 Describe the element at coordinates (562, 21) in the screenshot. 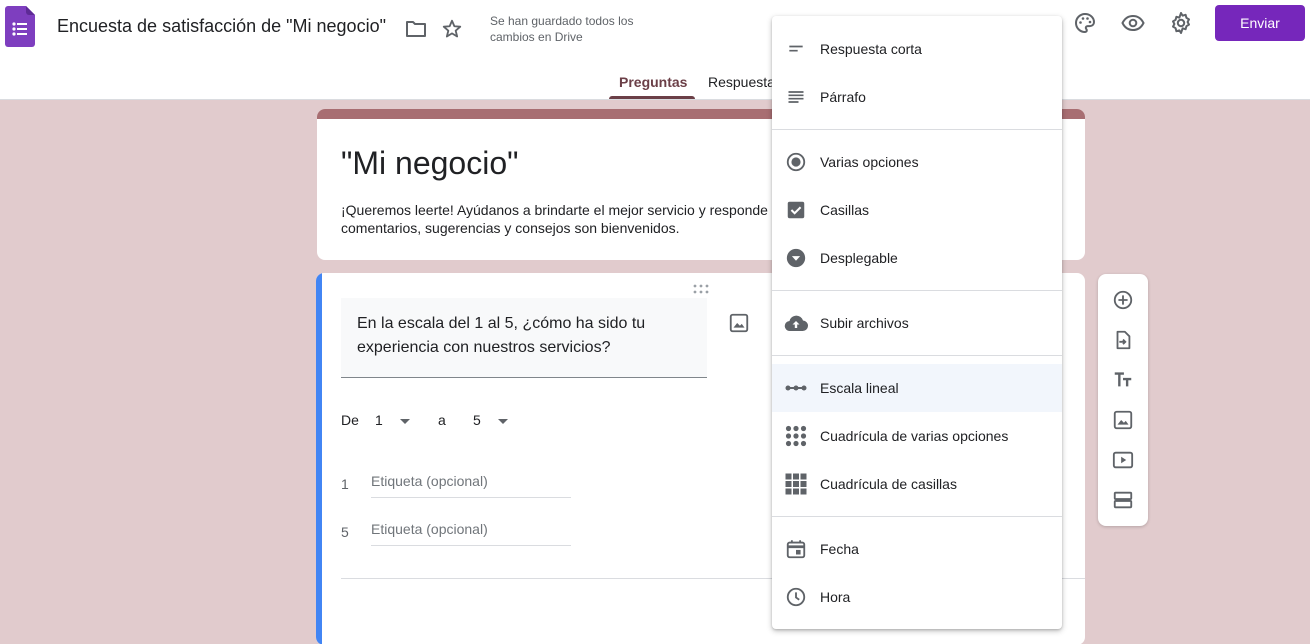

I see `save-status-line1: Se han guardado todos los` at that location.